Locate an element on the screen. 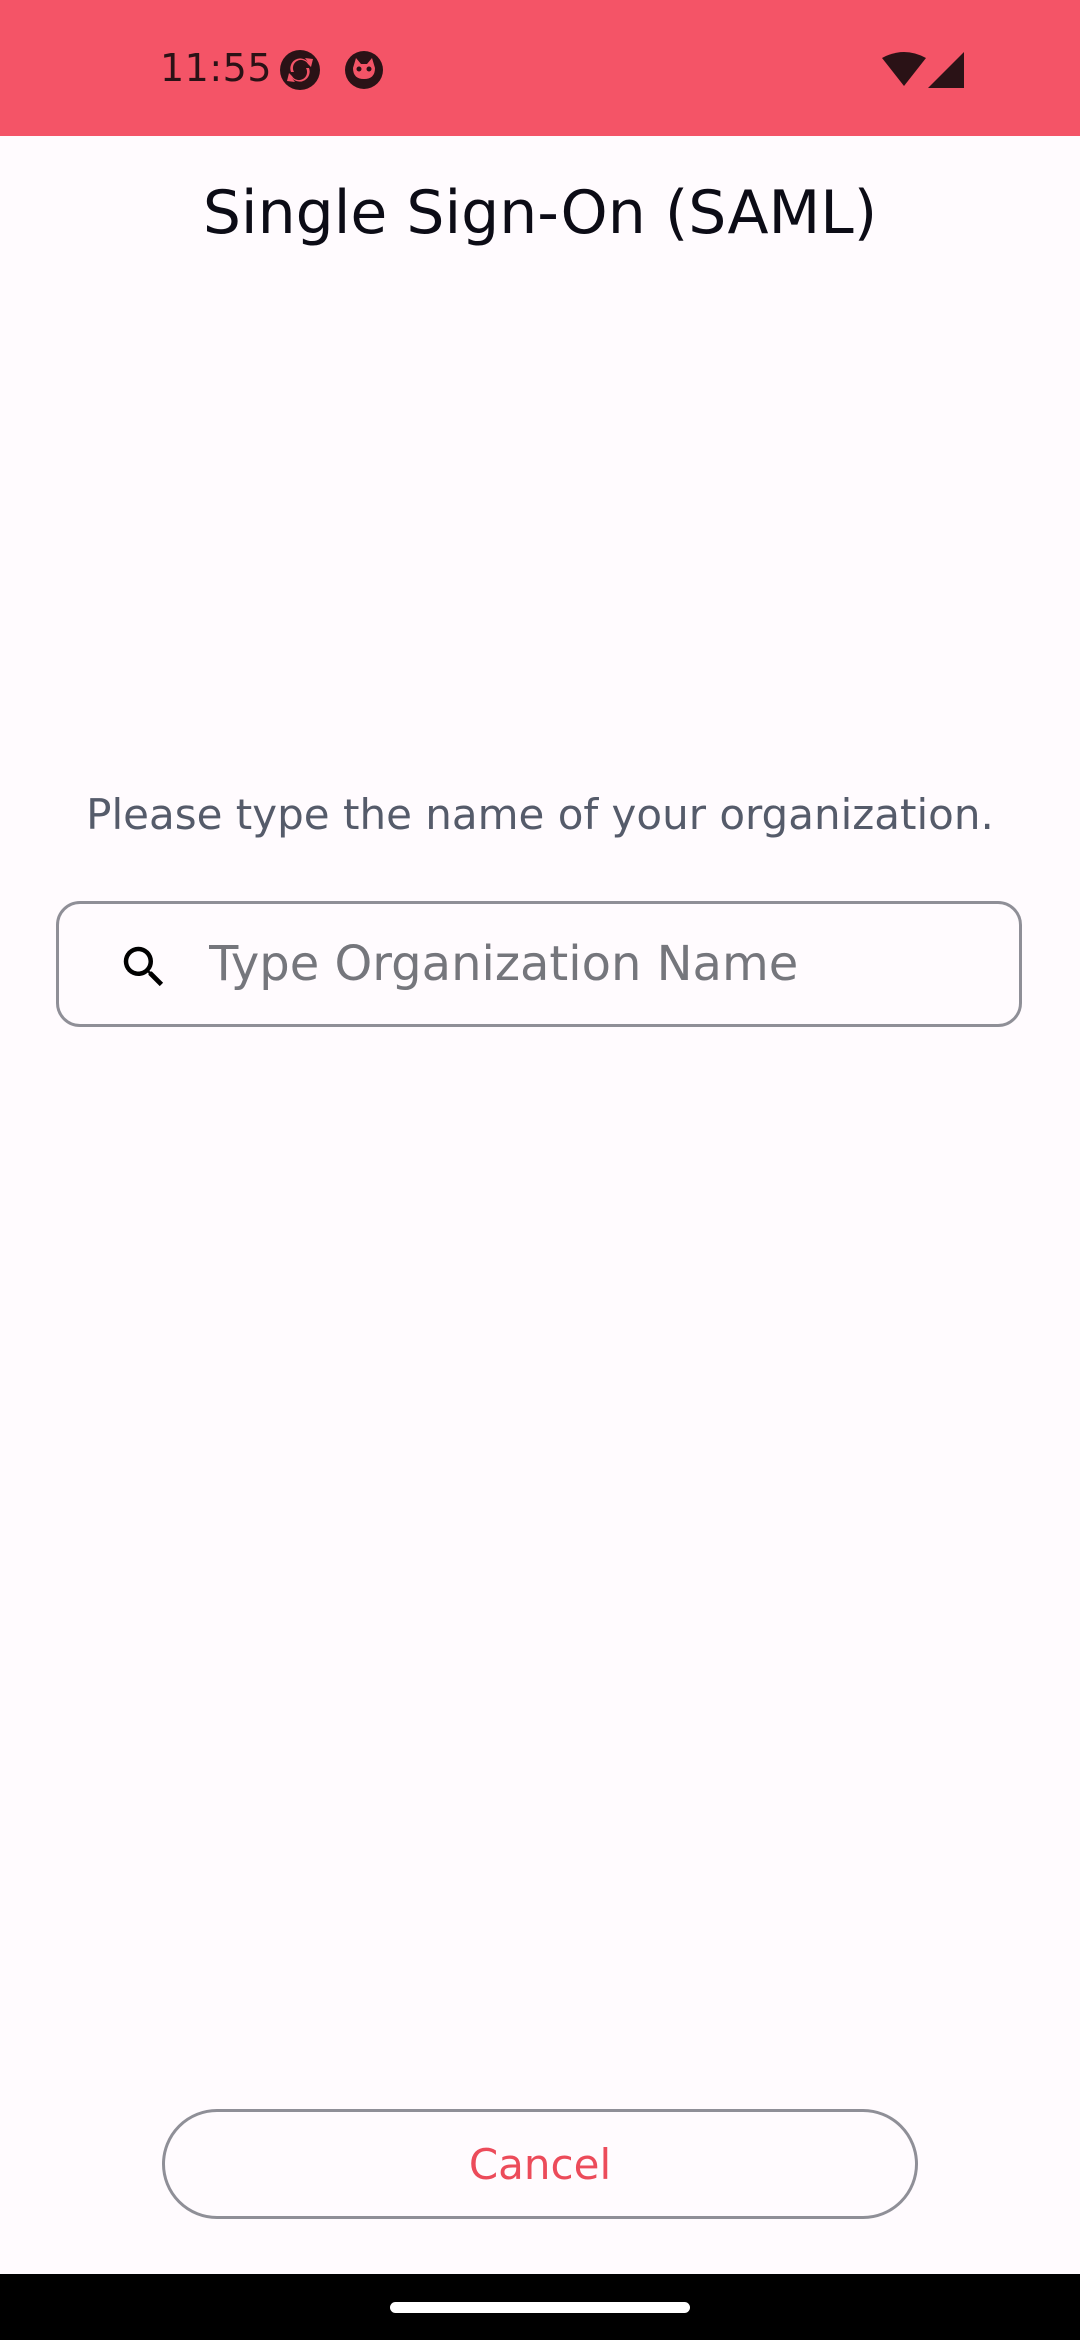 The width and height of the screenshot is (1080, 2340). cancel-button: Cancel is located at coordinates (540, 2164).